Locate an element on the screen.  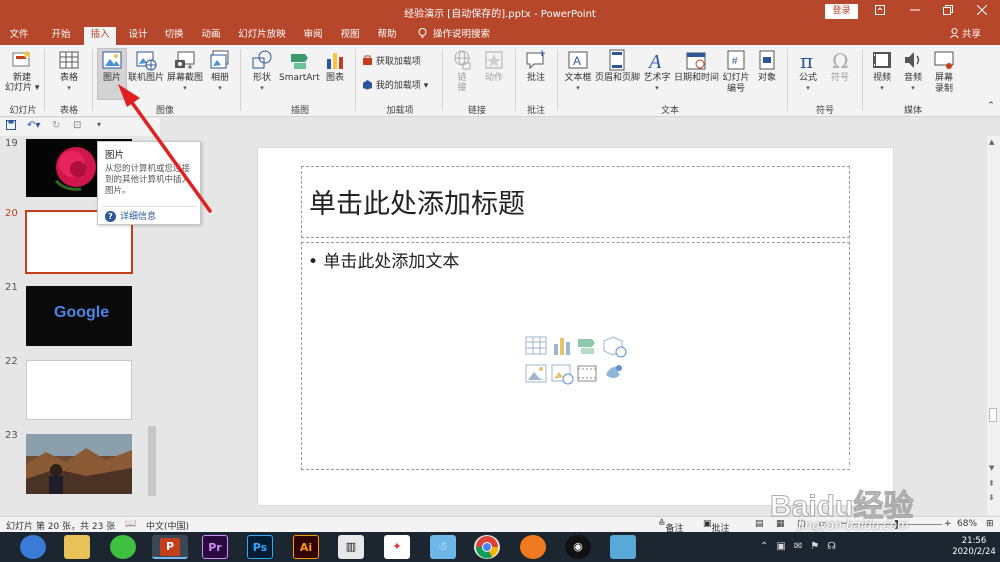
language-indicator: 中文(中国) is located at coordinates (167, 525).